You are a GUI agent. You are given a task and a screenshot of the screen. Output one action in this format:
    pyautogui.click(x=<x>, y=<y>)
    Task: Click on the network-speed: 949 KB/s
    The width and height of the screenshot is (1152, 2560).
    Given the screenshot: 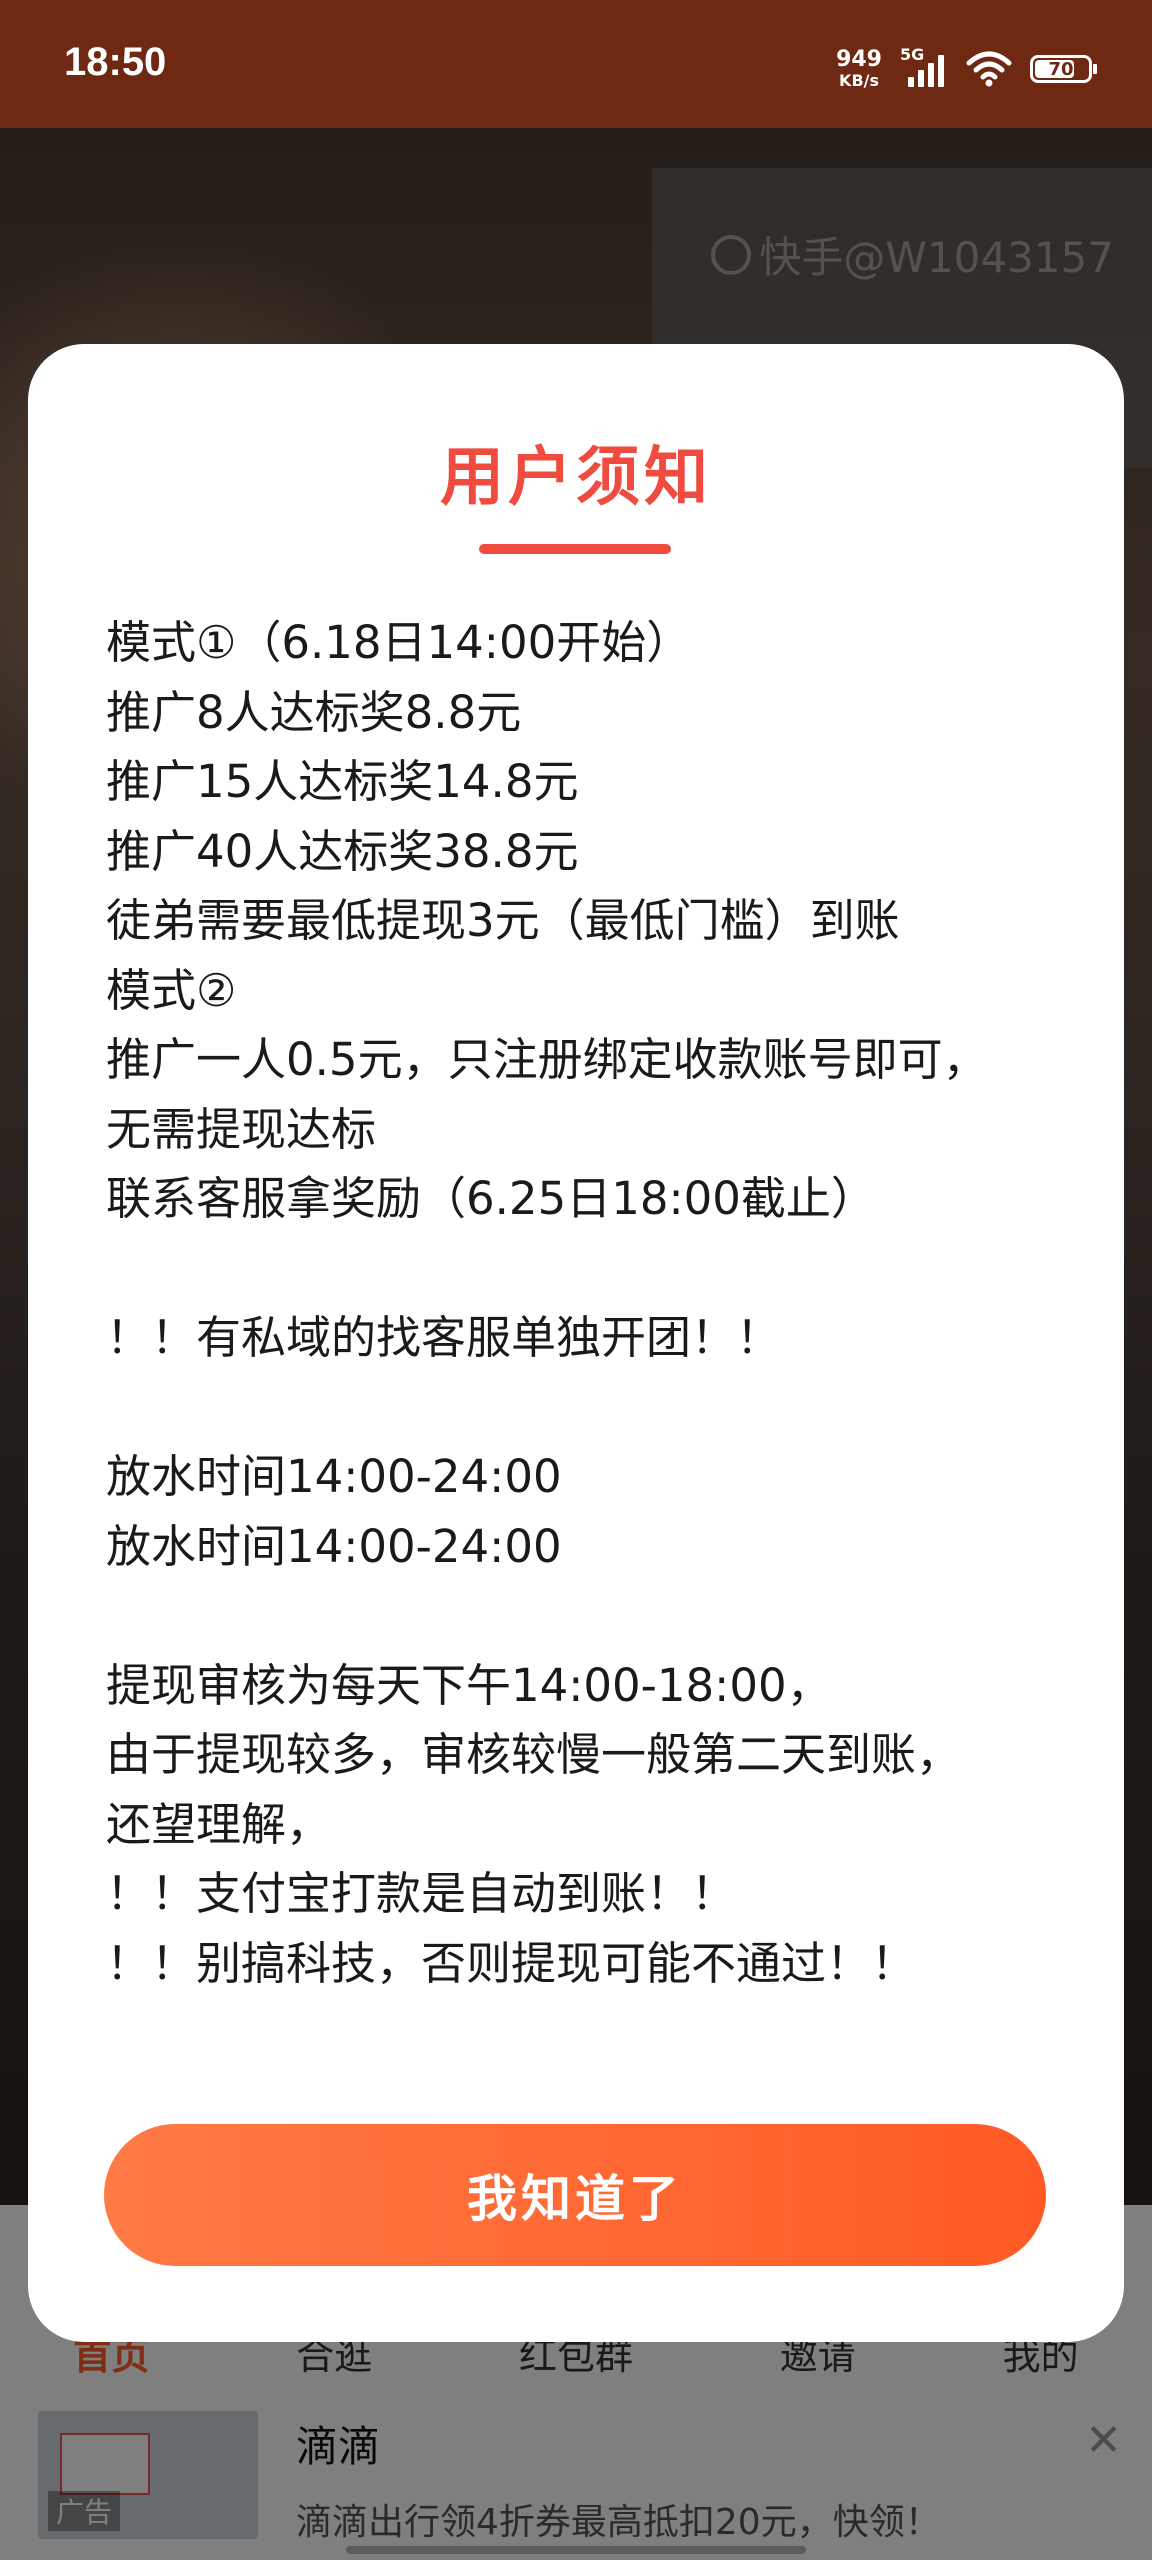 What is the action you would take?
    pyautogui.click(x=859, y=69)
    